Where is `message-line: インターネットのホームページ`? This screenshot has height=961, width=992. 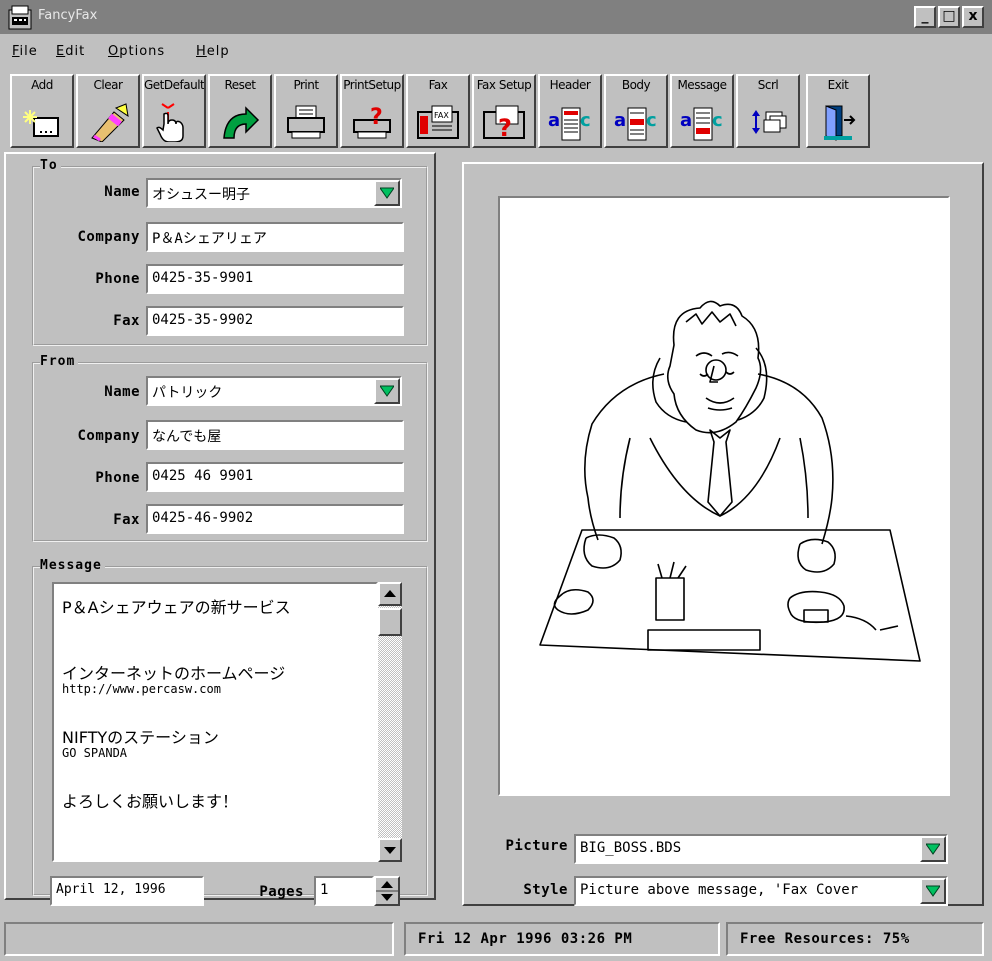
message-line: インターネットのホームページ is located at coordinates (174, 673).